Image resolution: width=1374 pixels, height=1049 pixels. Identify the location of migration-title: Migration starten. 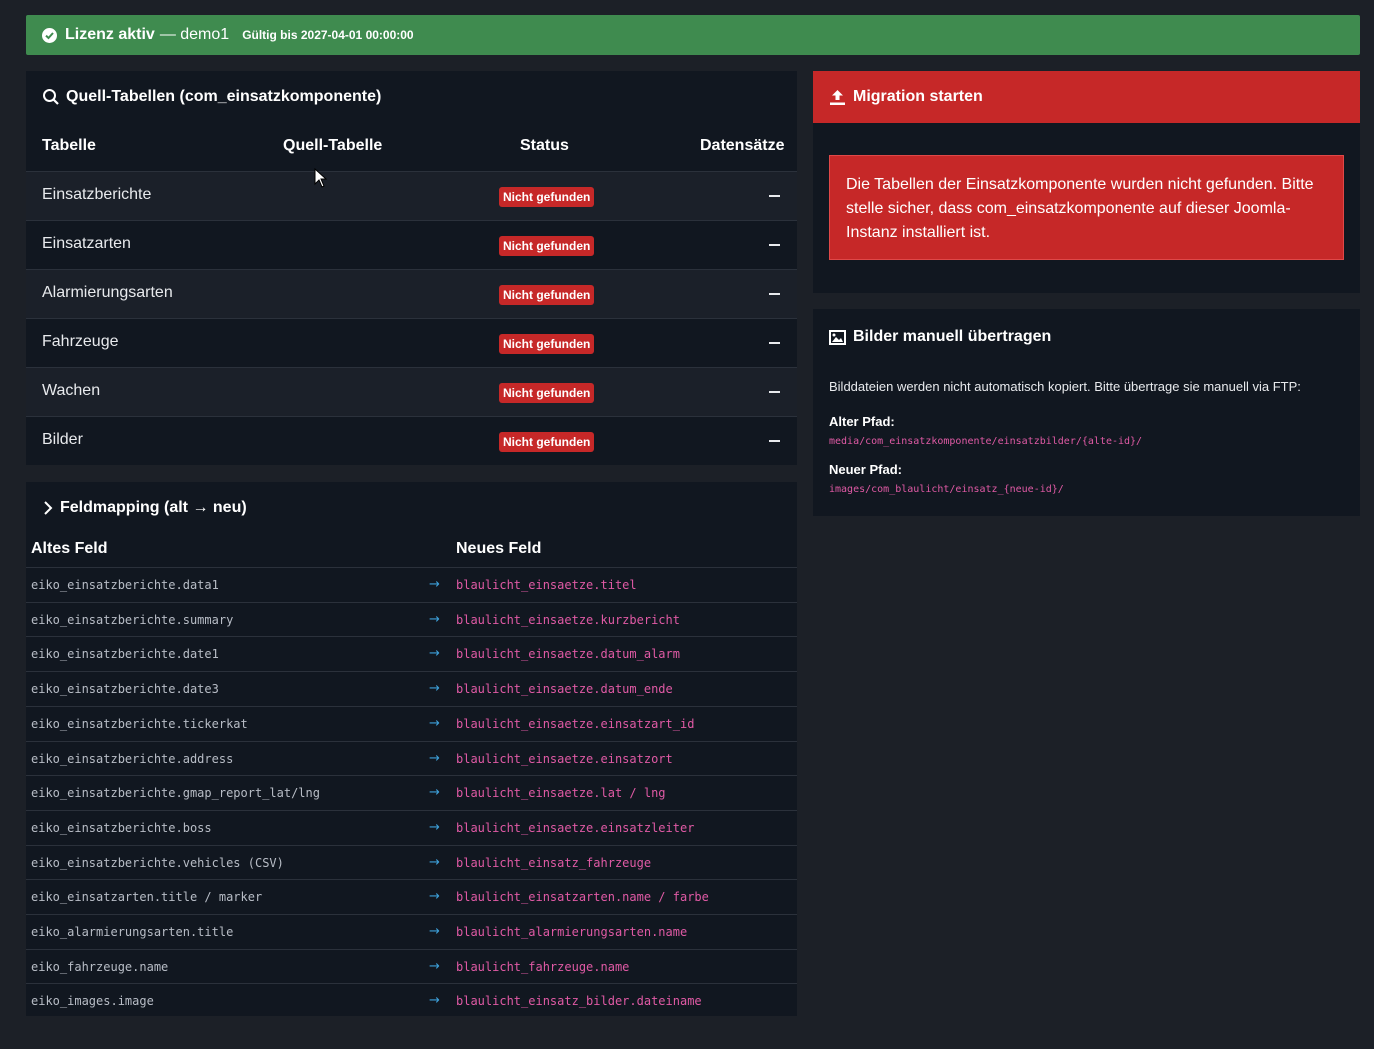
(906, 97).